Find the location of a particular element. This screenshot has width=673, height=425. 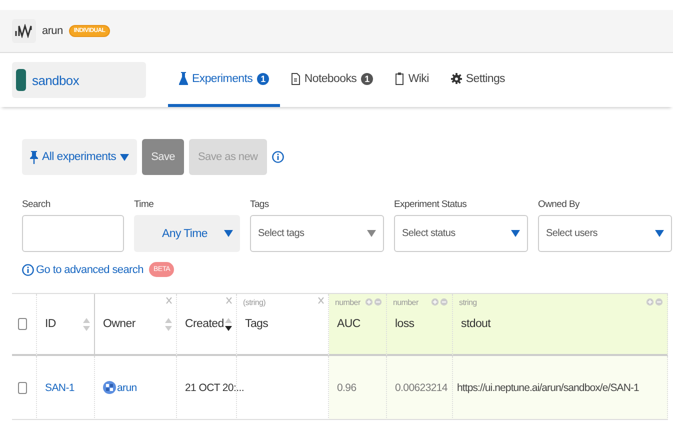

column-header: ID is located at coordinates (50, 324).